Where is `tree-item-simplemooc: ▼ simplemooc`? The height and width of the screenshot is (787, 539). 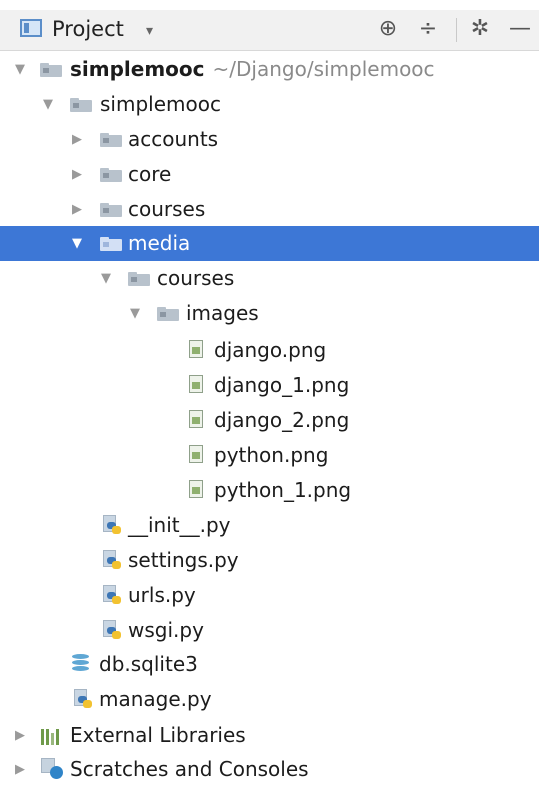 tree-item-simplemooc: ▼ simplemooc is located at coordinates (269, 104).